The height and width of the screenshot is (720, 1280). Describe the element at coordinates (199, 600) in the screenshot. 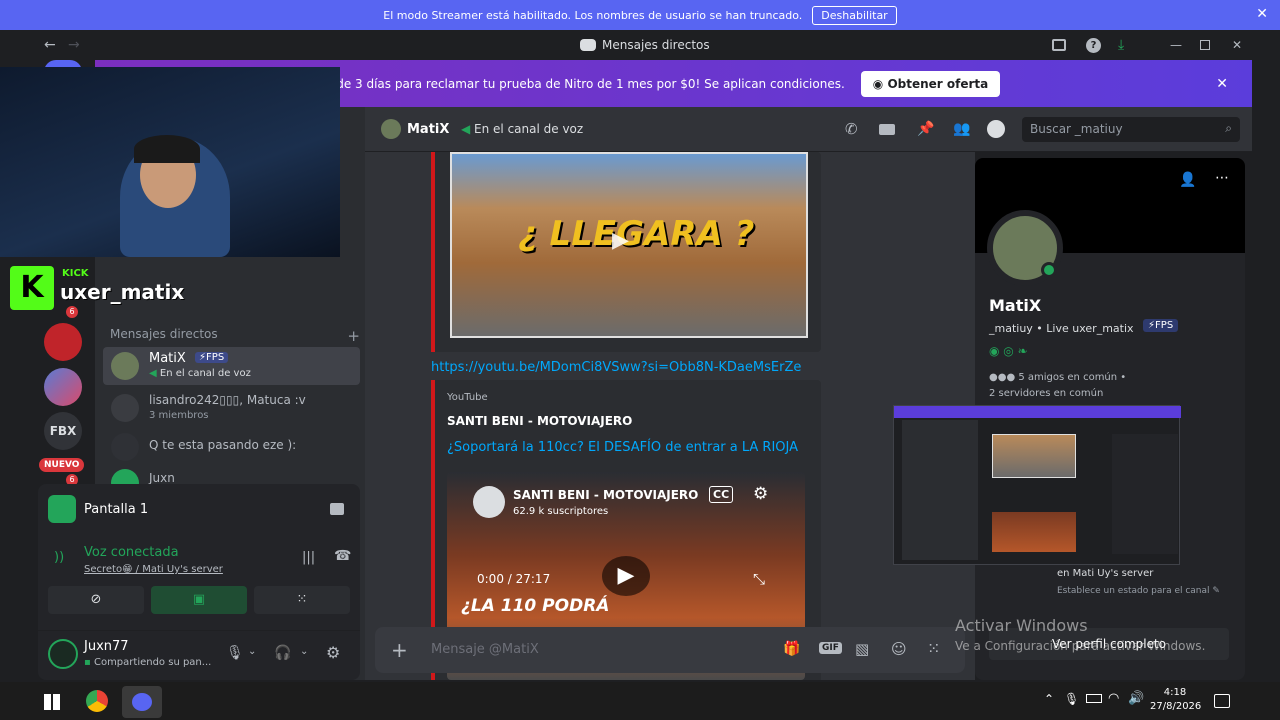

I see `share-screen-button: ▣` at that location.